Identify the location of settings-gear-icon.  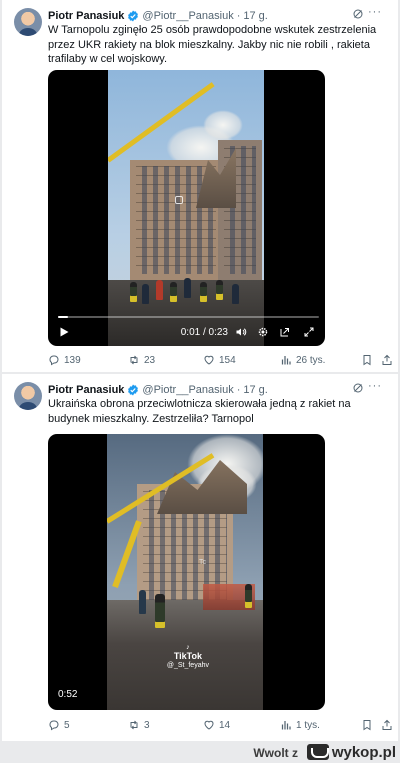
(263, 332).